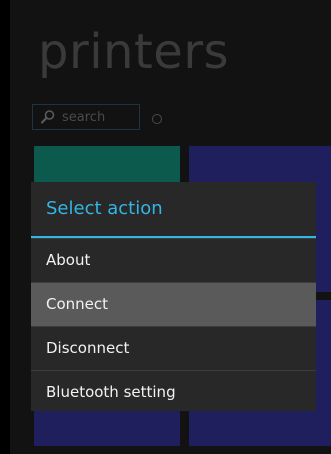 The height and width of the screenshot is (454, 331). Describe the element at coordinates (173, 260) in the screenshot. I see `menu-item-about: About` at that location.